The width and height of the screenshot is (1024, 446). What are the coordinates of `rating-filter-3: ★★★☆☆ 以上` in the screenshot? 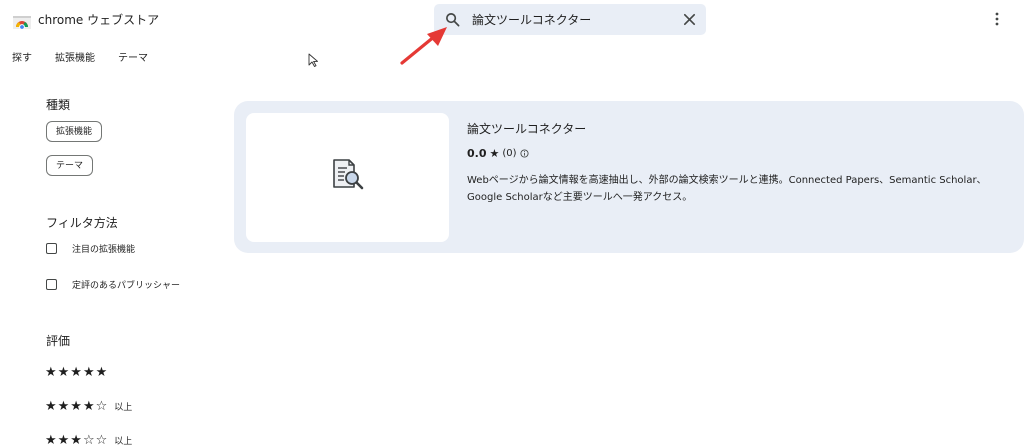 It's located at (88, 440).